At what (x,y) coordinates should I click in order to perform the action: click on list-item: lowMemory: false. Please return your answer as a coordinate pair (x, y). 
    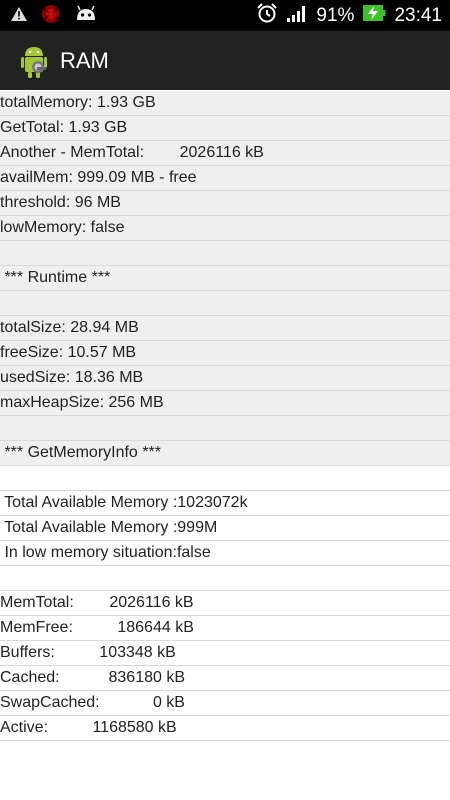
    Looking at the image, I should click on (225, 228).